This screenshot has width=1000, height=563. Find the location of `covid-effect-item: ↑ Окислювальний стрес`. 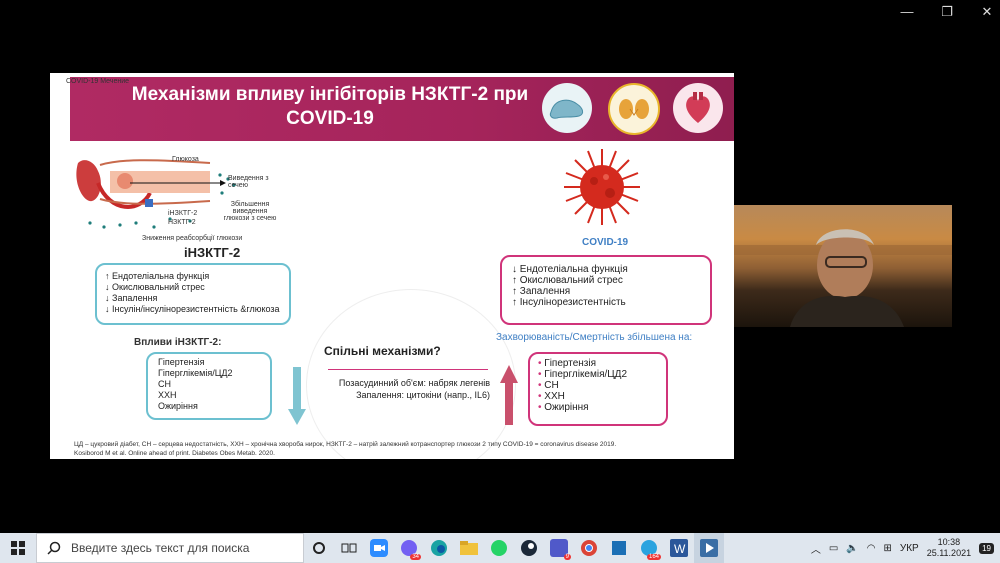

covid-effect-item: ↑ Окислювальний стрес is located at coordinates (606, 280).